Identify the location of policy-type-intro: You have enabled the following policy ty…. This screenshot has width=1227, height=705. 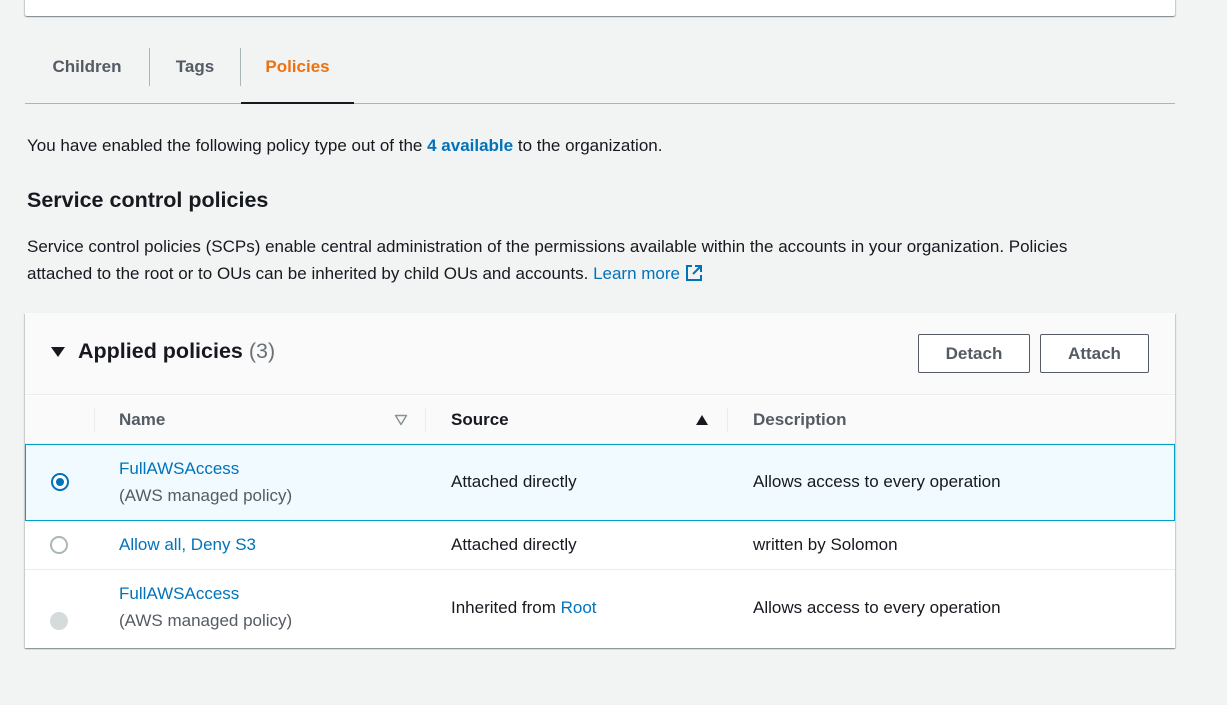
(344, 146).